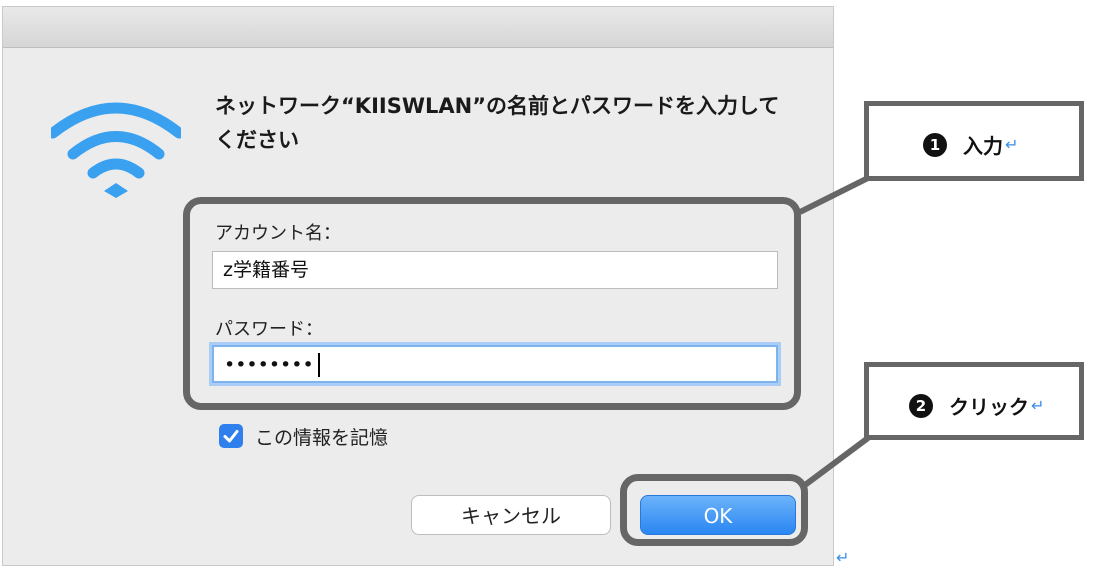 The image size is (1100, 578). Describe the element at coordinates (921, 405) in the screenshot. I see `step2-number-badge: 2` at that location.